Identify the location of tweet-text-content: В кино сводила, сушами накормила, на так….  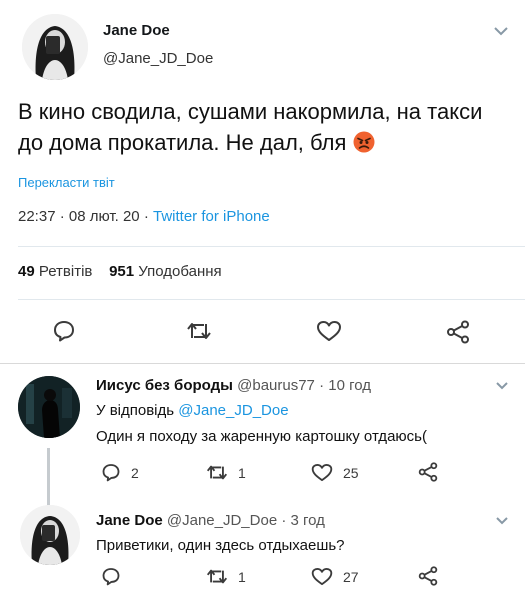
(250, 127).